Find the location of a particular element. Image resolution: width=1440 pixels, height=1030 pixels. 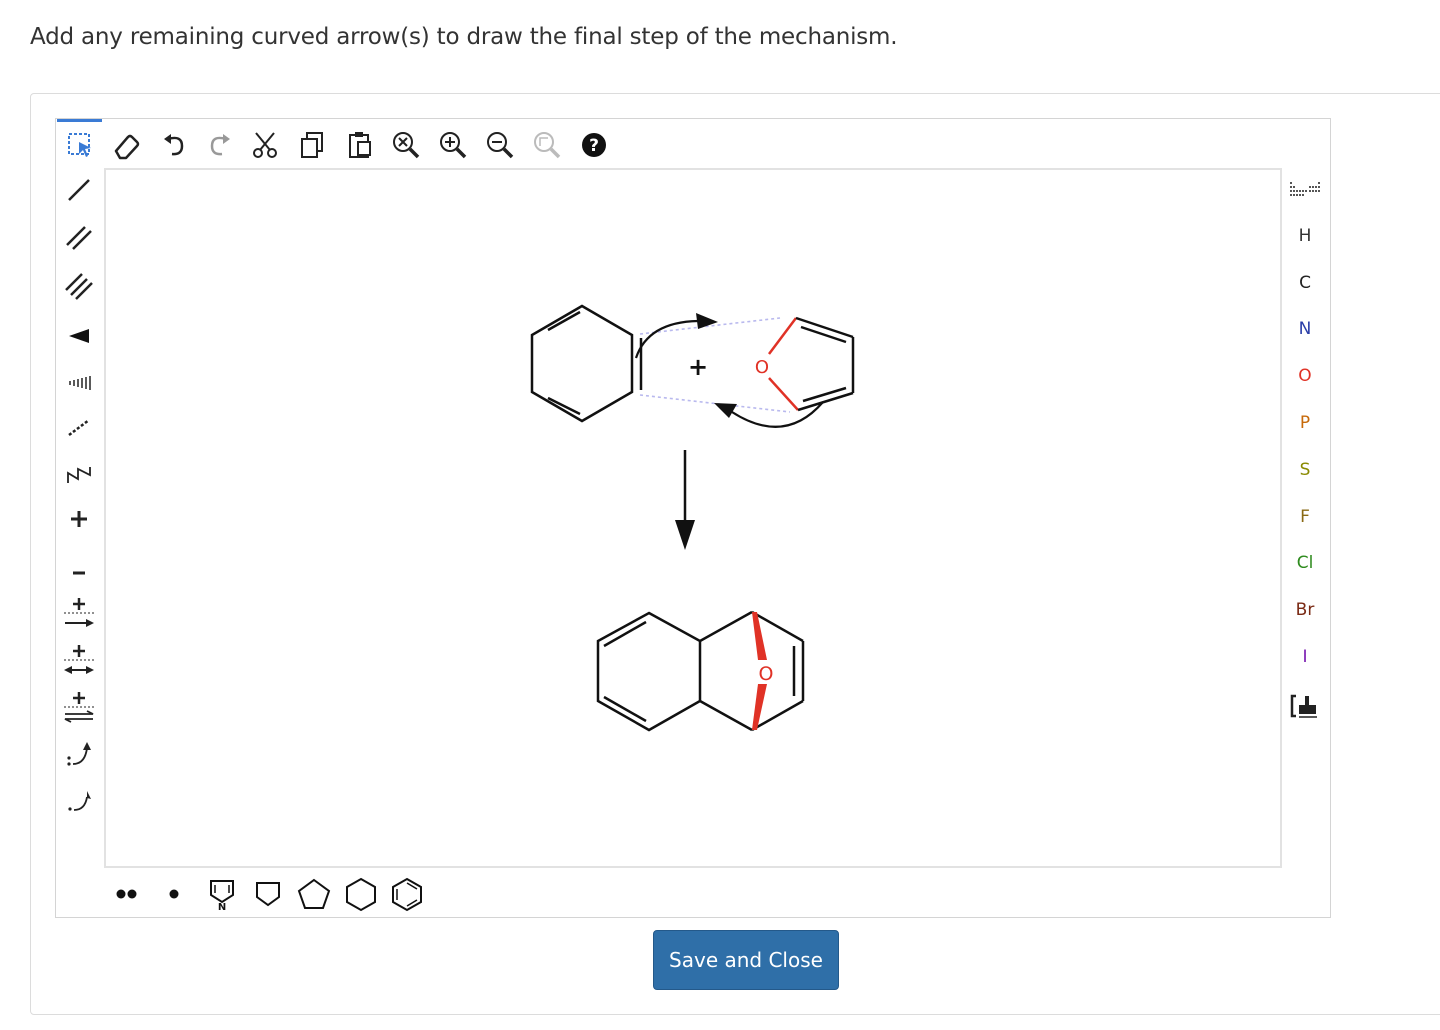

cyclopentane-icon is located at coordinates (314, 894).